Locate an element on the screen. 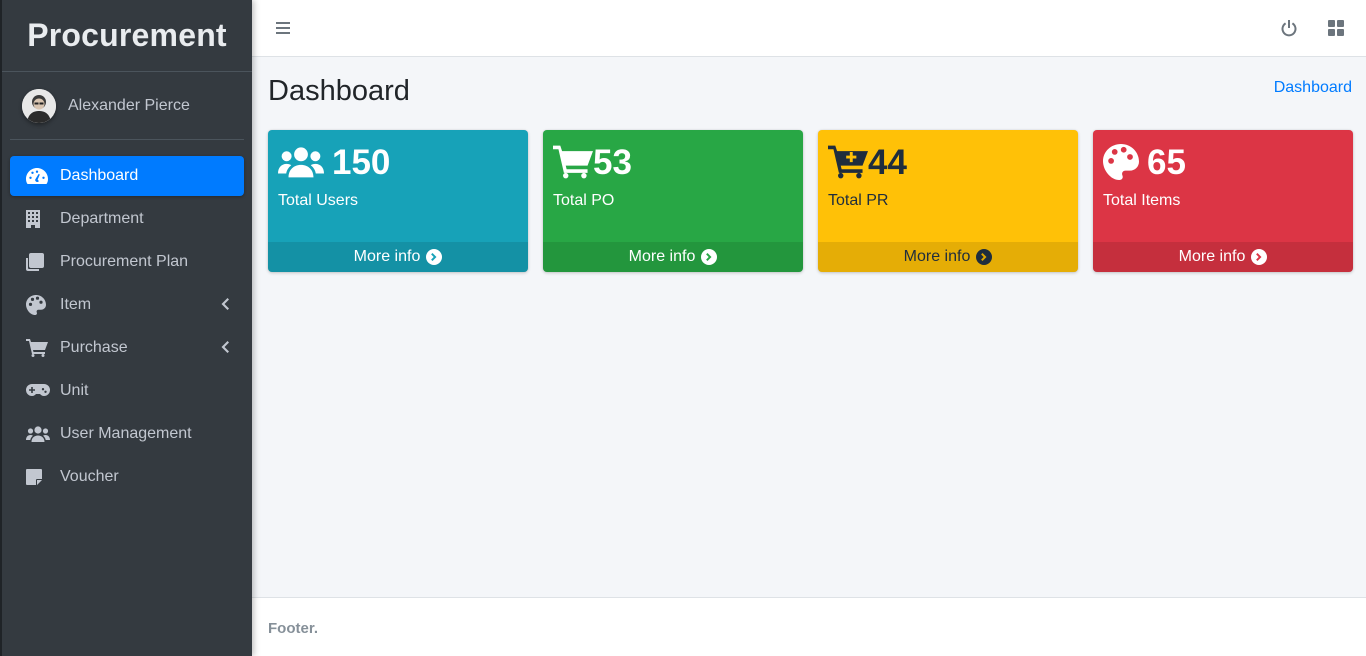  stat-value: 65 is located at coordinates (1166, 162).